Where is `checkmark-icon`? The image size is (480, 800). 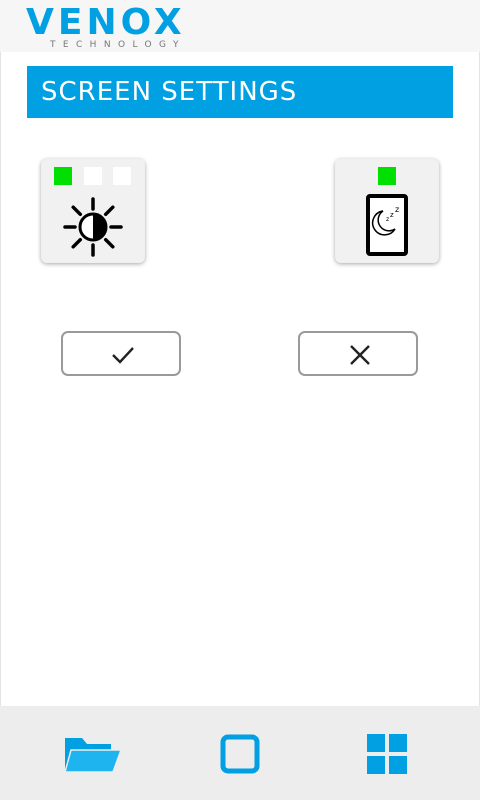 checkmark-icon is located at coordinates (123, 355).